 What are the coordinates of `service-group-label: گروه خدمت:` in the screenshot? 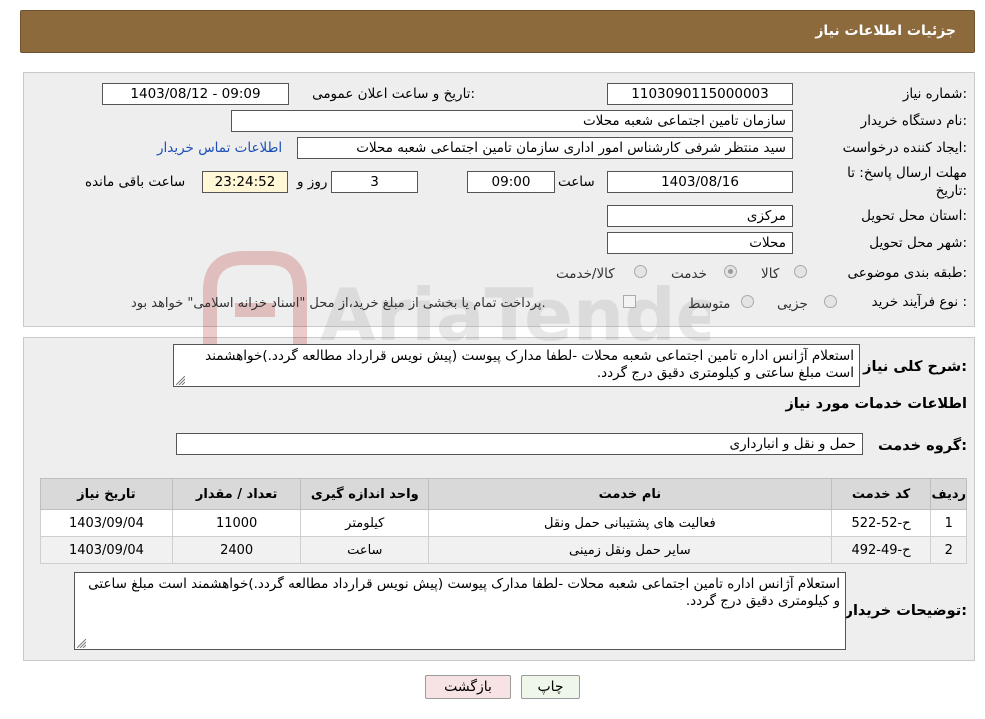 It's located at (922, 446).